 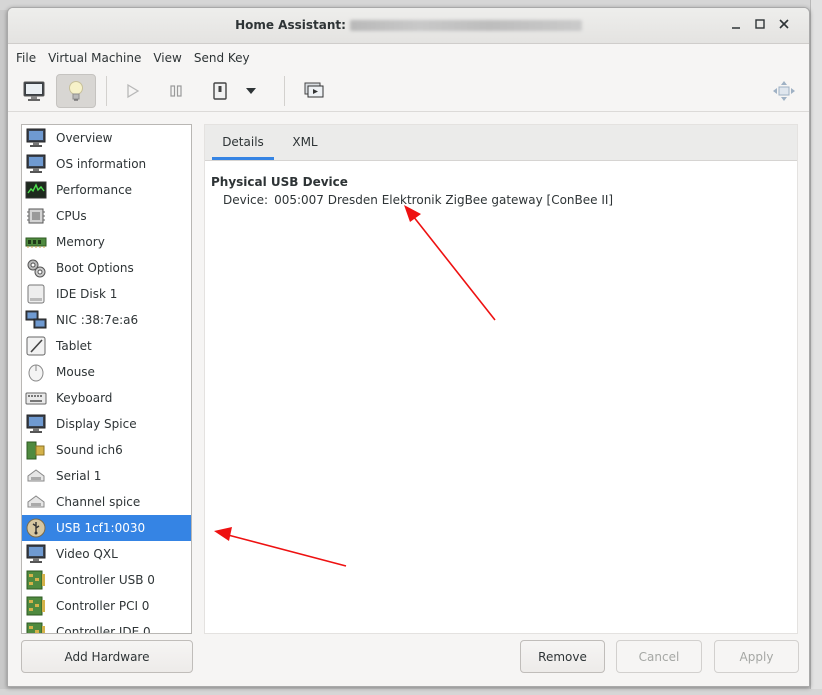 What do you see at coordinates (36, 137) in the screenshot?
I see `monitor-icon` at bounding box center [36, 137].